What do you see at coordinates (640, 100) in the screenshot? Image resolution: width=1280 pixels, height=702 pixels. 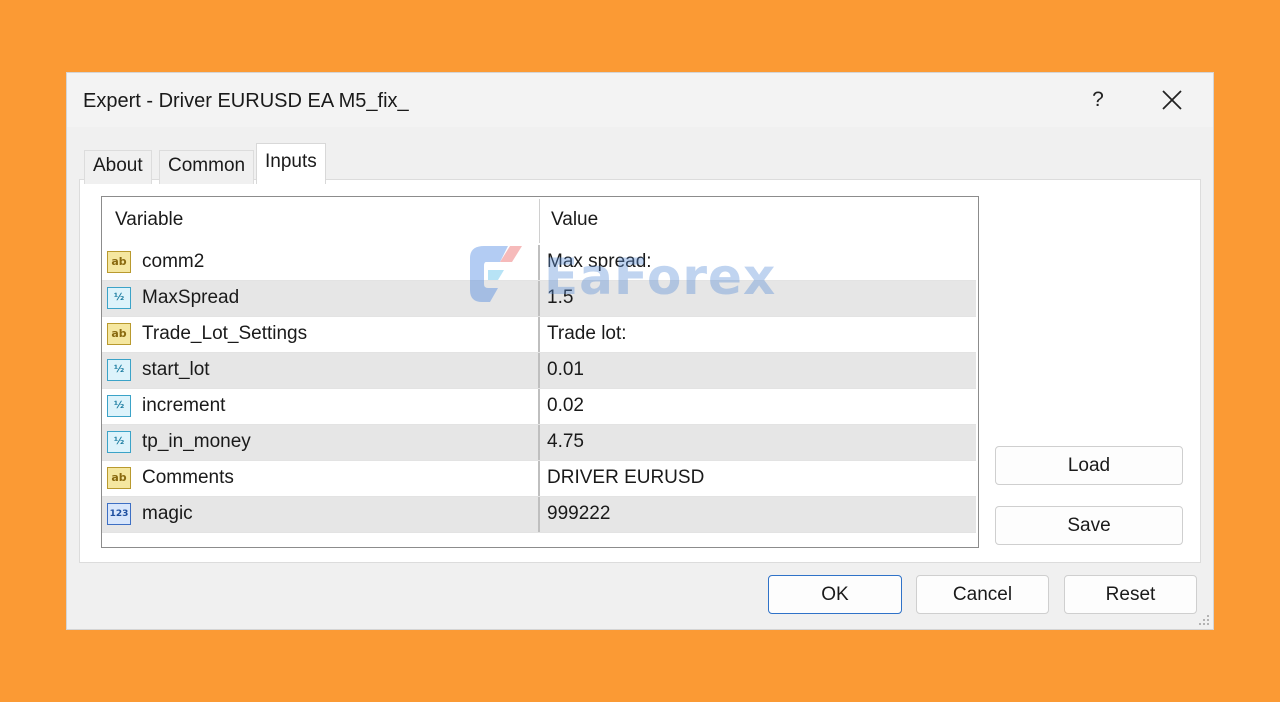 I see `title-bar: Expert - Driver EURUSD EA M5_fix_ ?` at bounding box center [640, 100].